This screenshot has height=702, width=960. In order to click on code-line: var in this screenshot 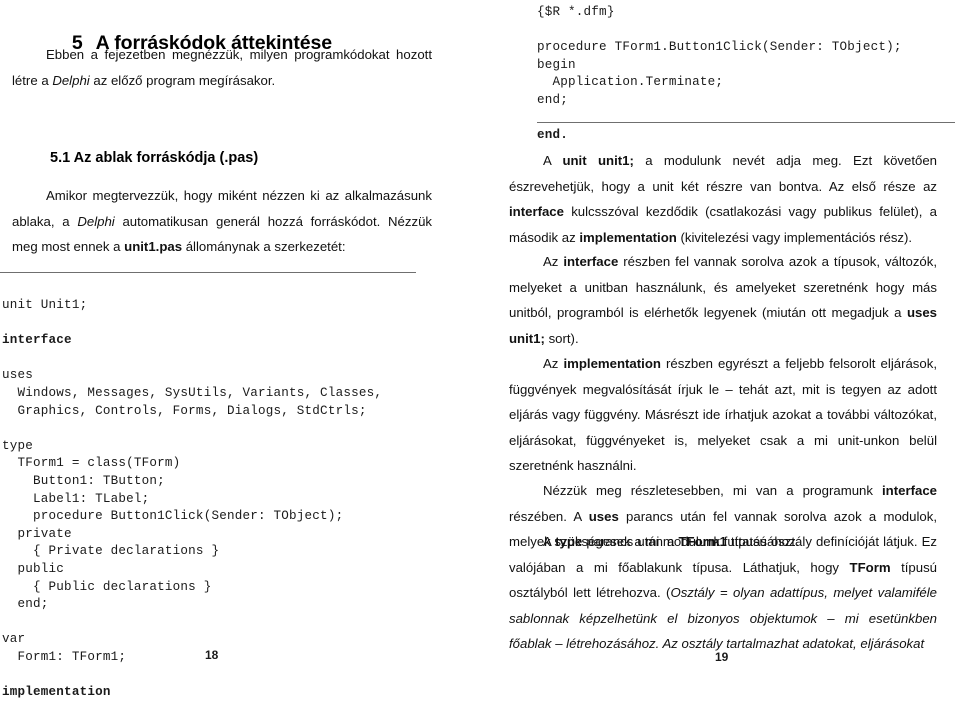, I will do `click(14, 639)`.